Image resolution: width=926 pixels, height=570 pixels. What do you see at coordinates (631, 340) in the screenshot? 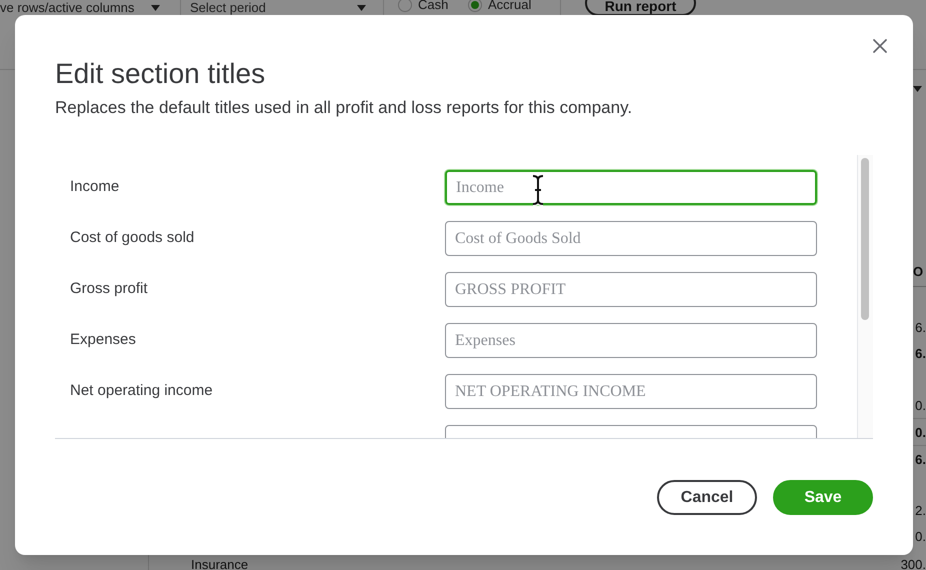
I see `input-field: Expenses` at bounding box center [631, 340].